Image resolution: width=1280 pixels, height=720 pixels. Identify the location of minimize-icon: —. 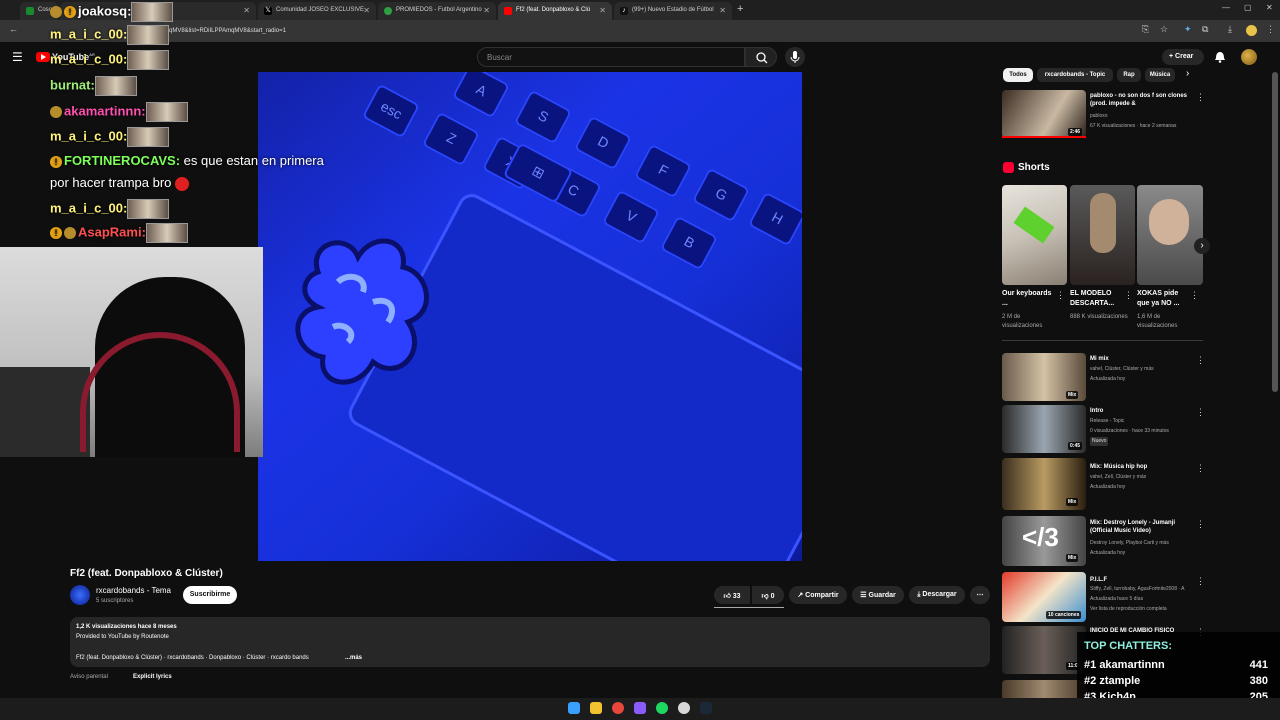
(1226, 7).